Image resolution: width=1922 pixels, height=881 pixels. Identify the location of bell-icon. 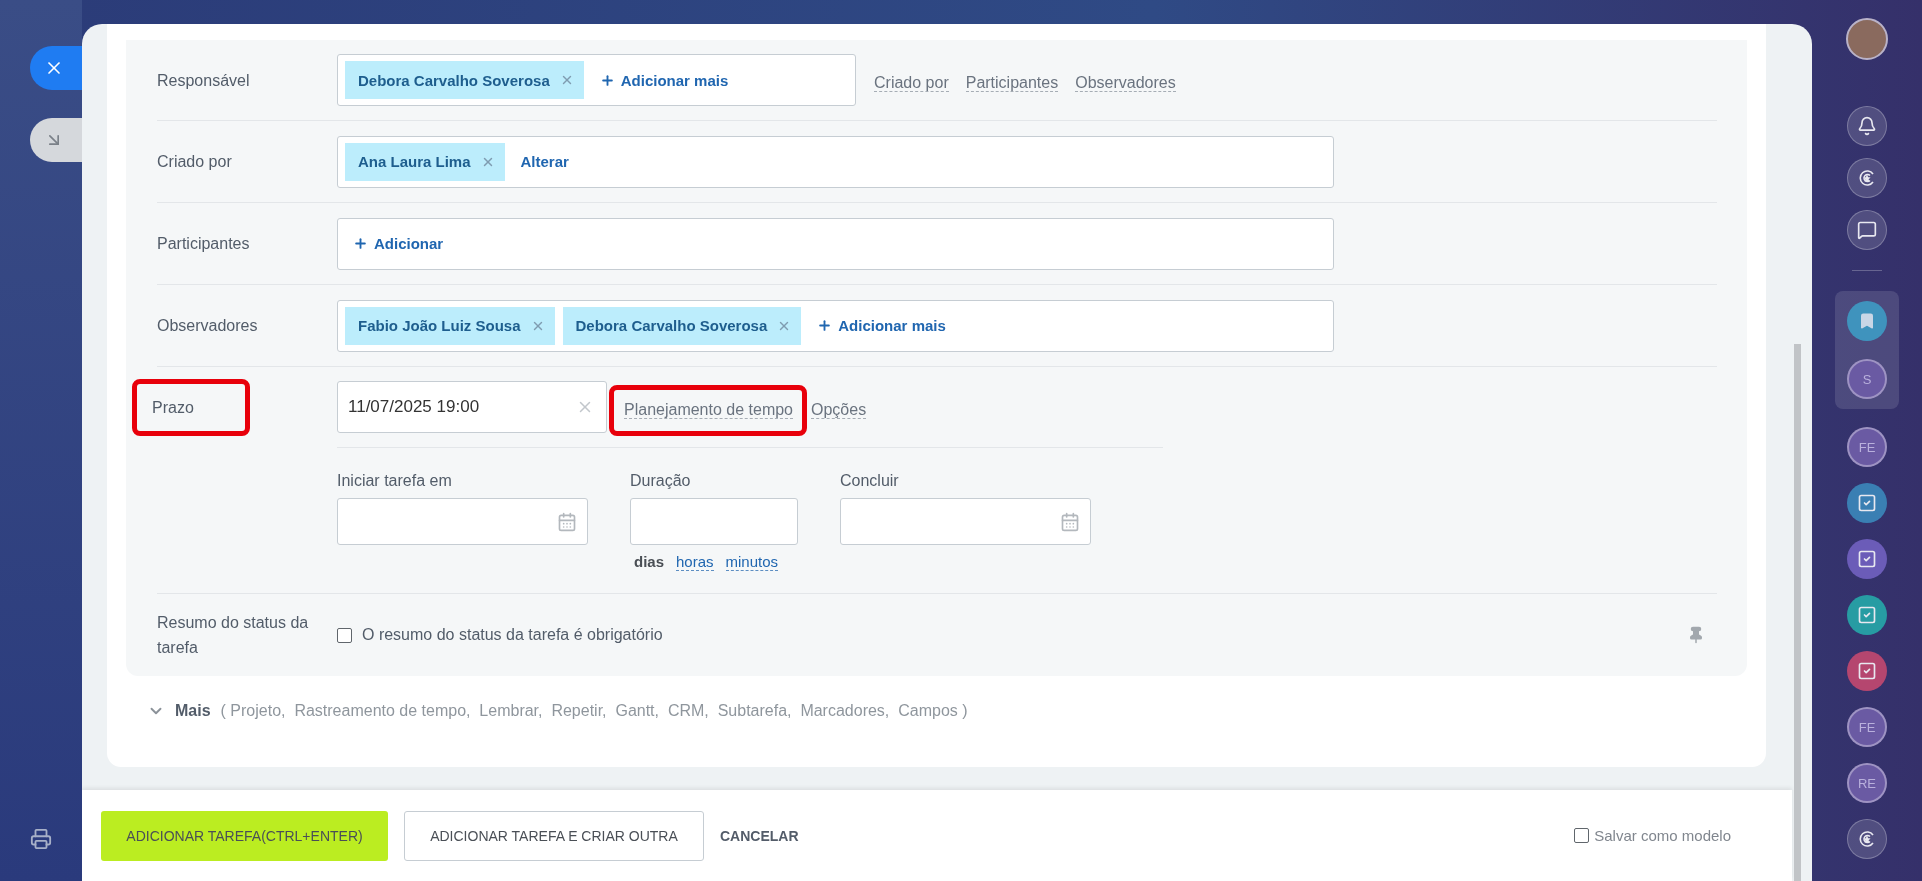
(1867, 126).